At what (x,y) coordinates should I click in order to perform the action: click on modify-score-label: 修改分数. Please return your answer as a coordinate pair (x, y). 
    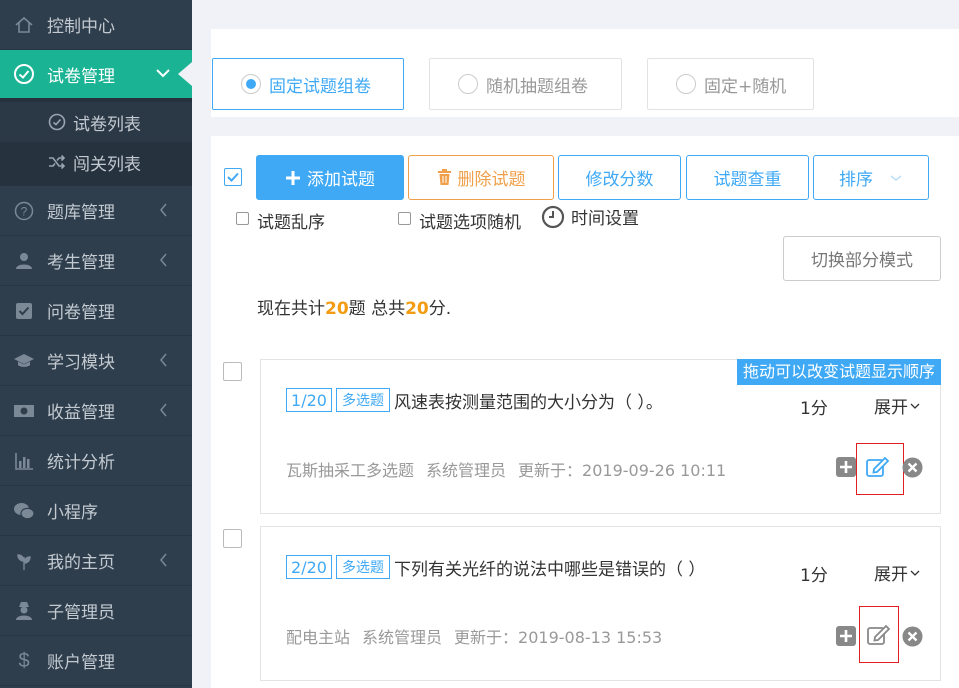
    Looking at the image, I should click on (619, 180).